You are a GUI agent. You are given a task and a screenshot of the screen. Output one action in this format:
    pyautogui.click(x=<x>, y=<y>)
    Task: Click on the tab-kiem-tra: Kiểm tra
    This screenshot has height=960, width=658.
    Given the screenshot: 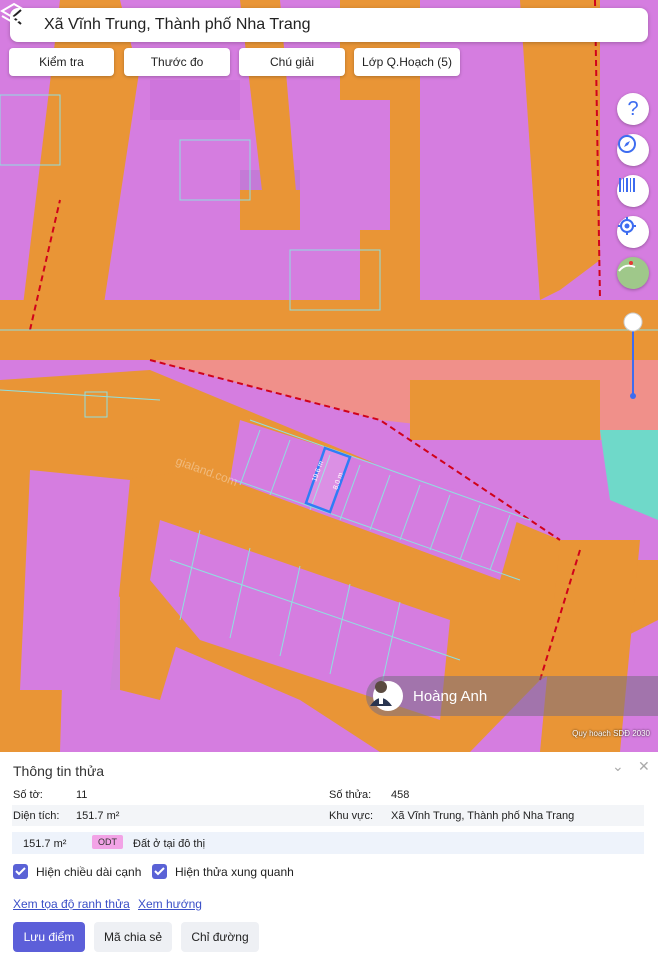 What is the action you would take?
    pyautogui.click(x=61, y=62)
    